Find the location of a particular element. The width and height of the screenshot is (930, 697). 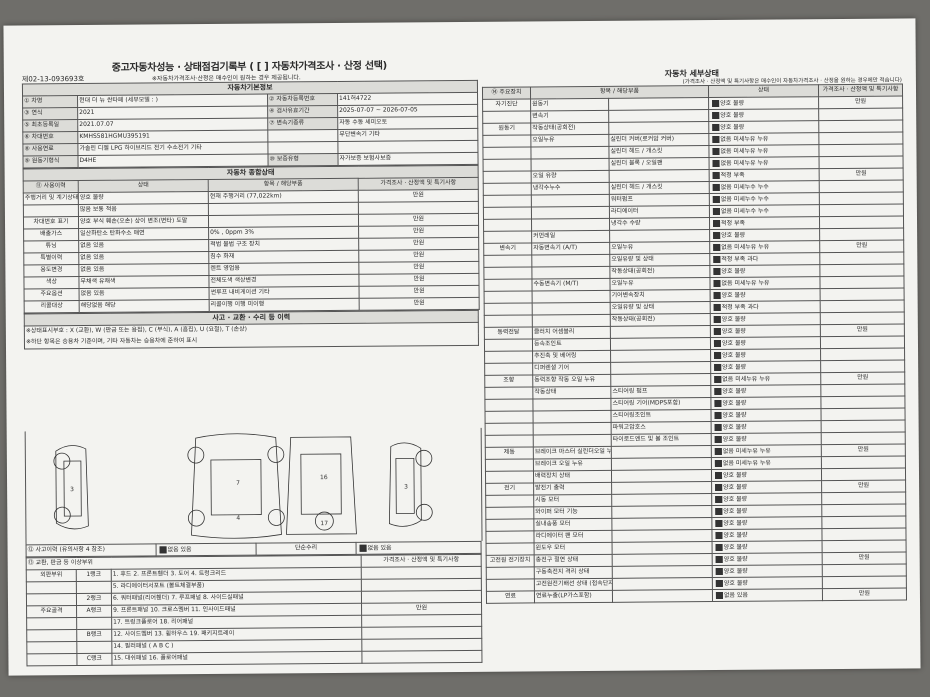

overall-part: 리콜이행 이행 미이행 is located at coordinates (284, 305).